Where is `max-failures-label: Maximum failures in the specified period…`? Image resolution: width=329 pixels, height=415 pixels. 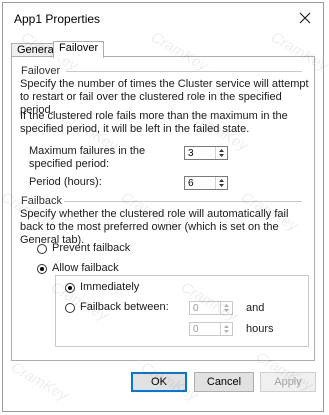
max-failures-label: Maximum failures in the specified period… is located at coordinates (87, 157).